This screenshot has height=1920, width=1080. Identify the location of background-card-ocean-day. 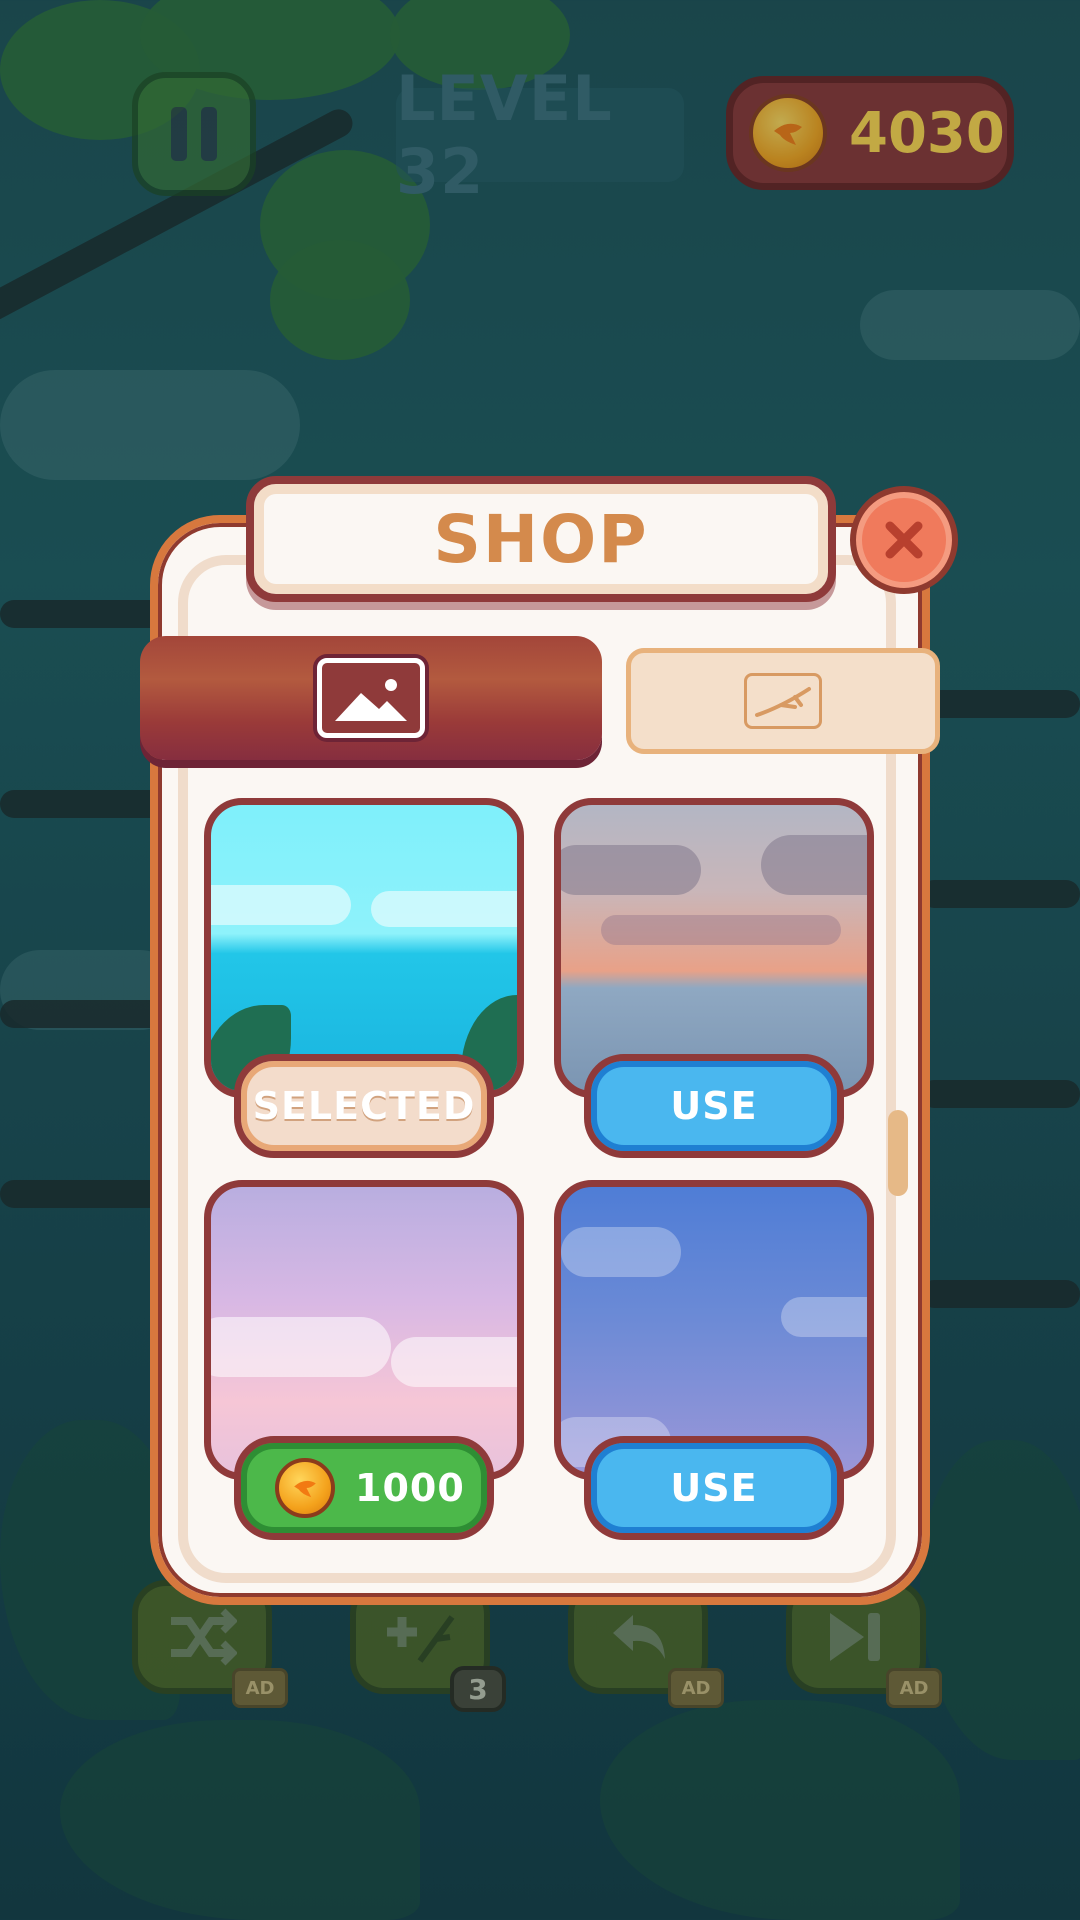
(364, 948).